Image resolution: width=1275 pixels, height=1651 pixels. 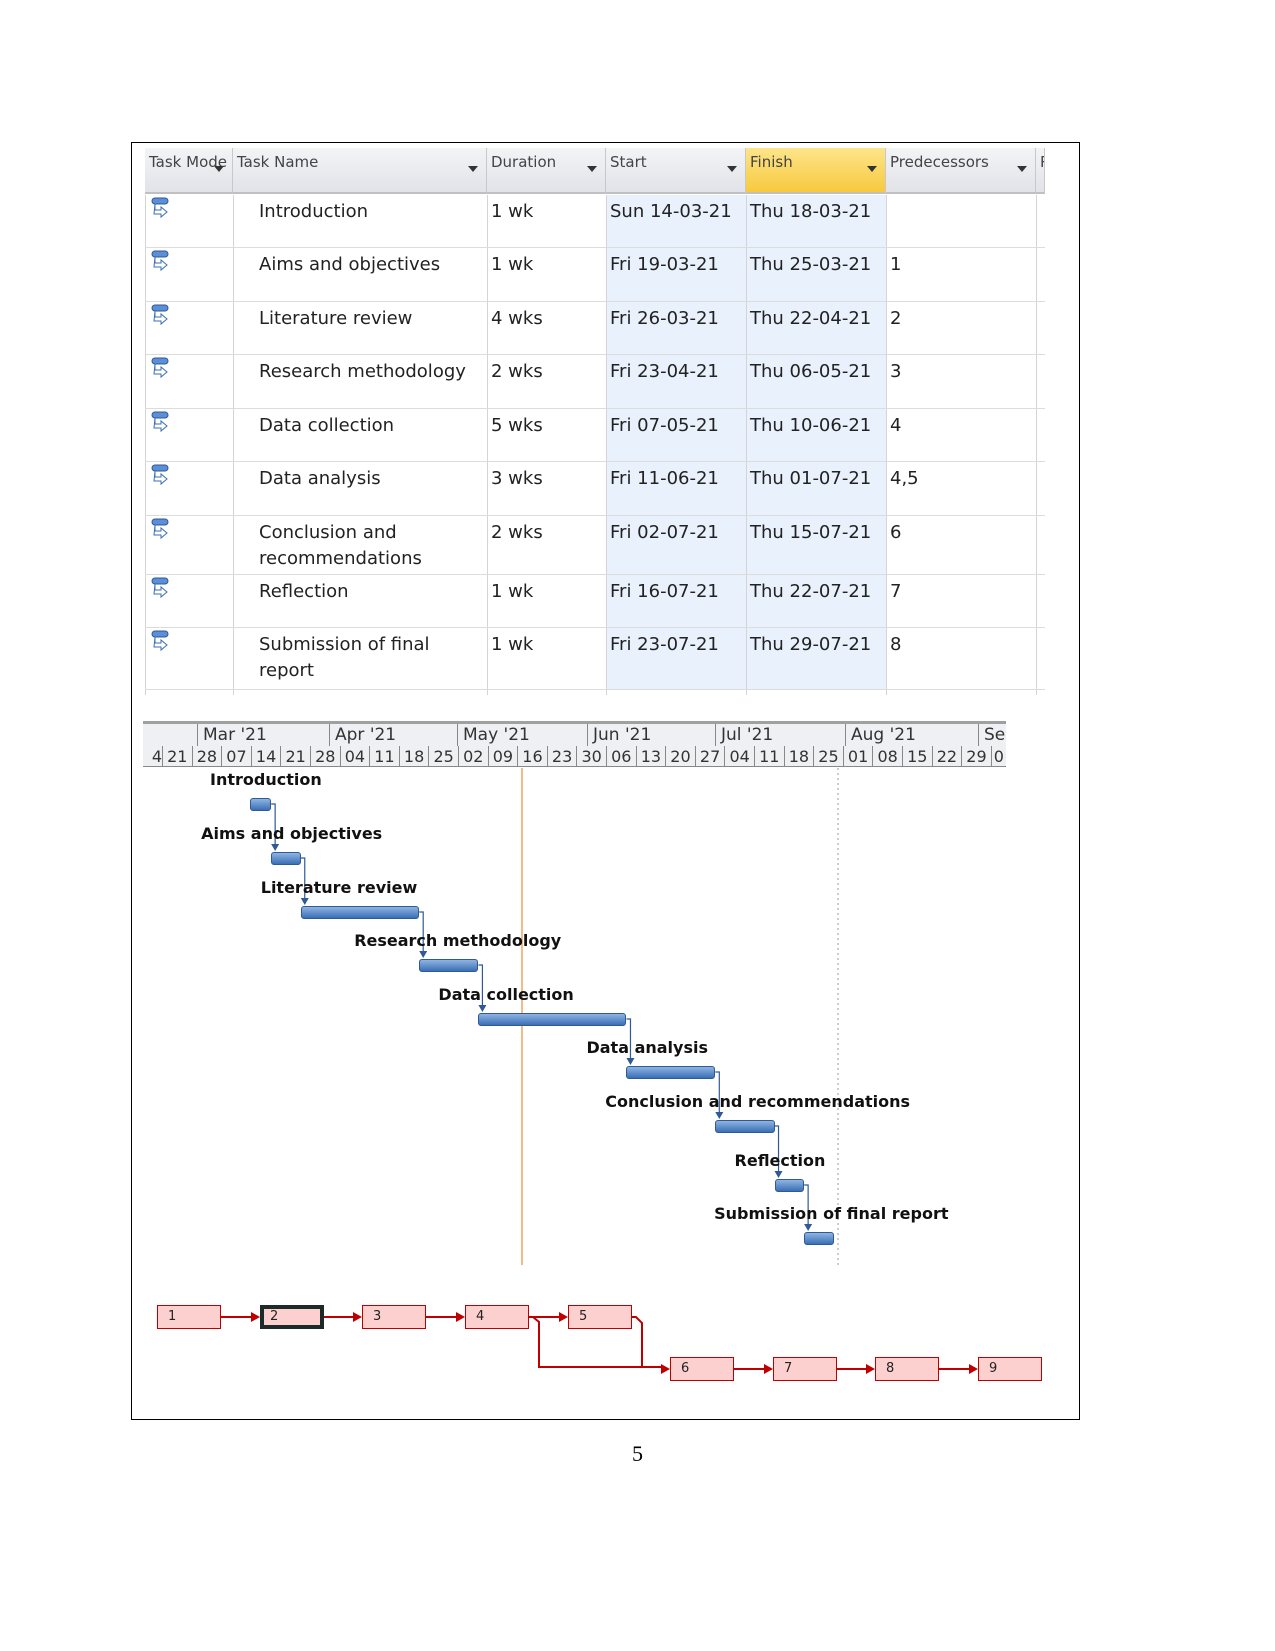 What do you see at coordinates (497, 1317) in the screenshot?
I see `network-node: 4` at bounding box center [497, 1317].